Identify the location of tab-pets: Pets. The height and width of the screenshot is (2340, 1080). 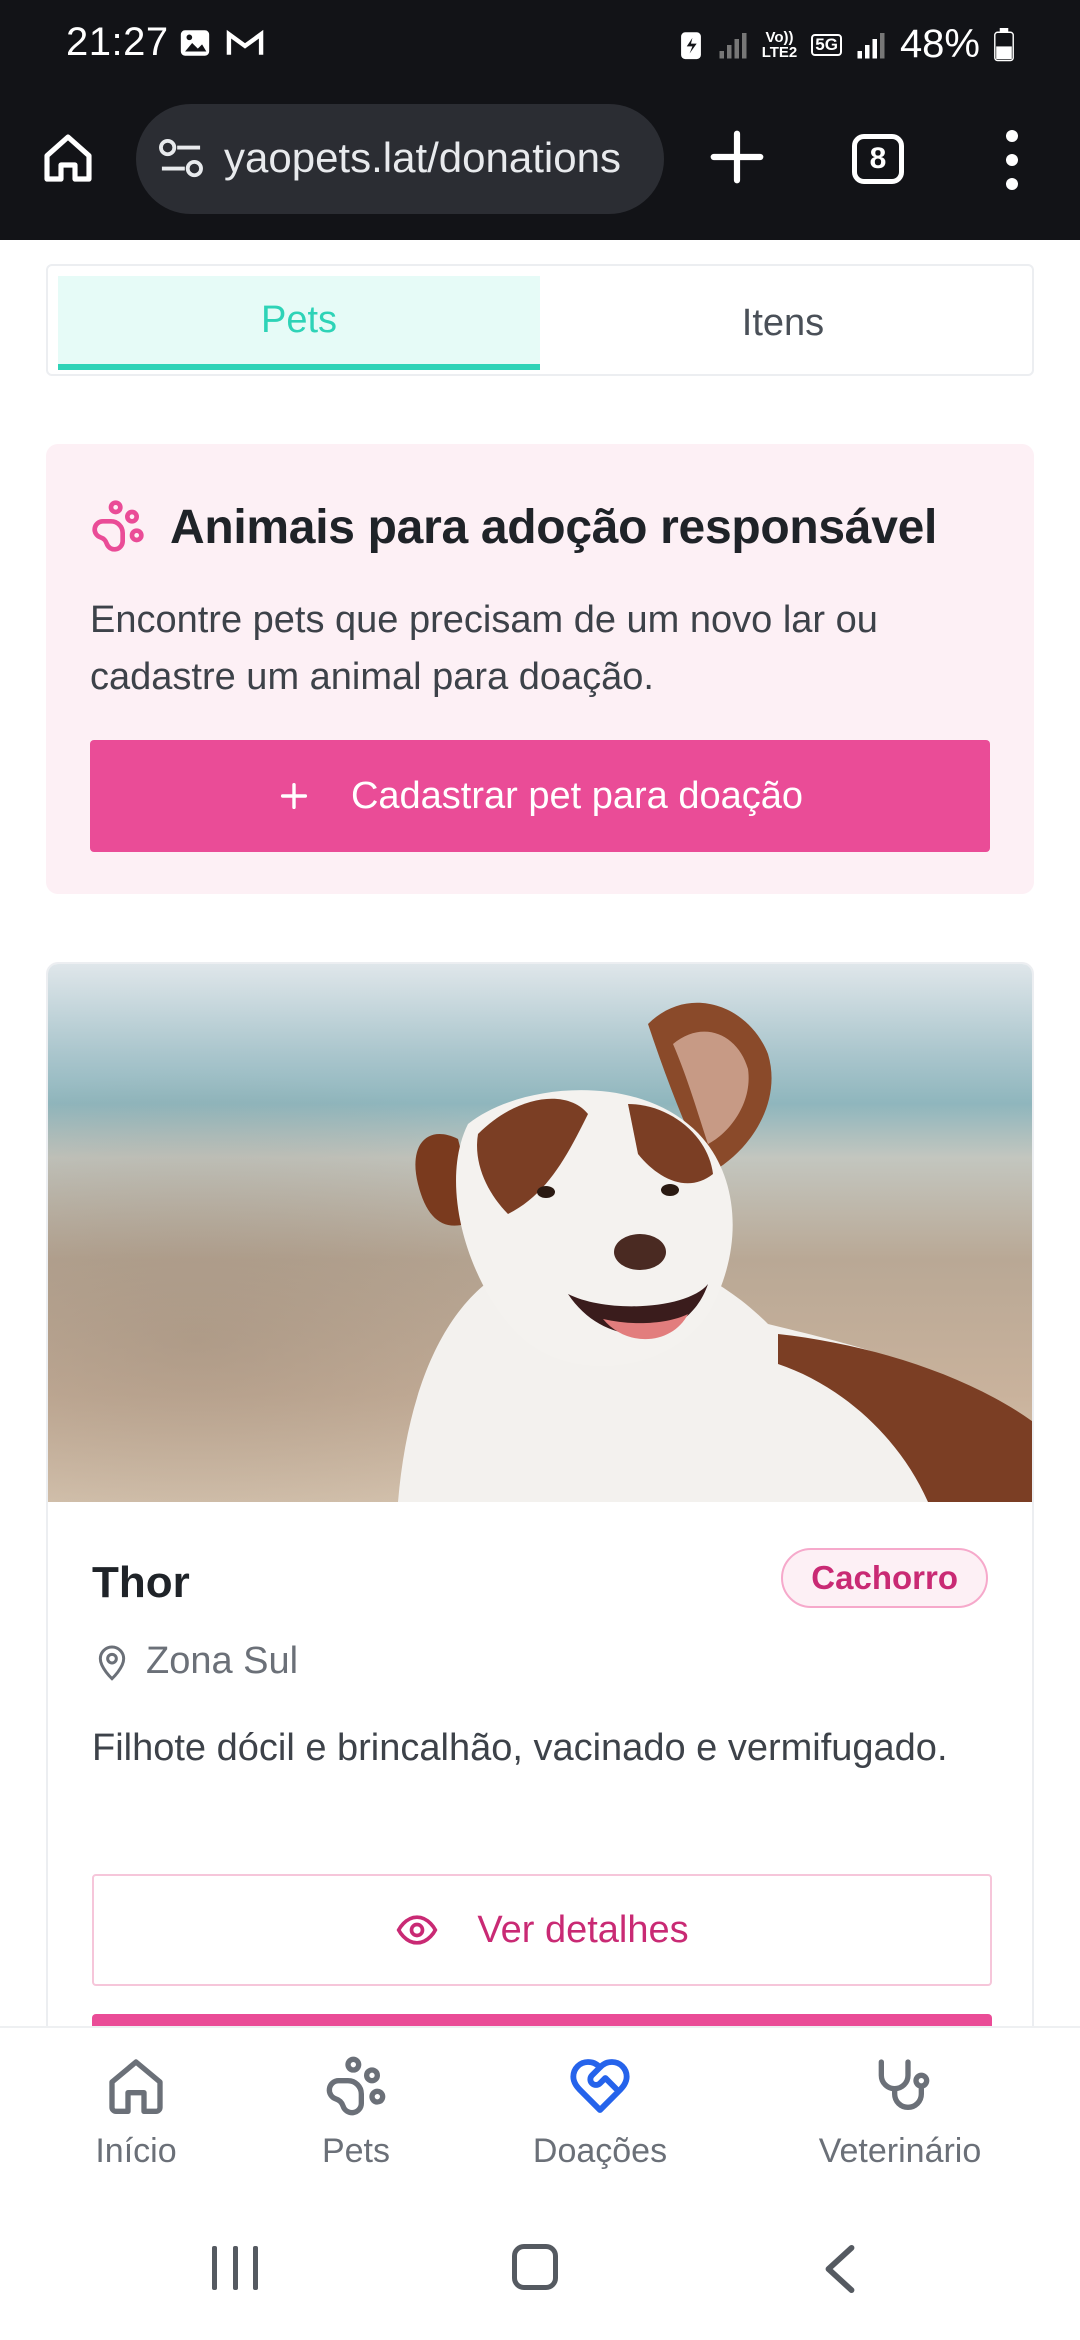
(299, 323).